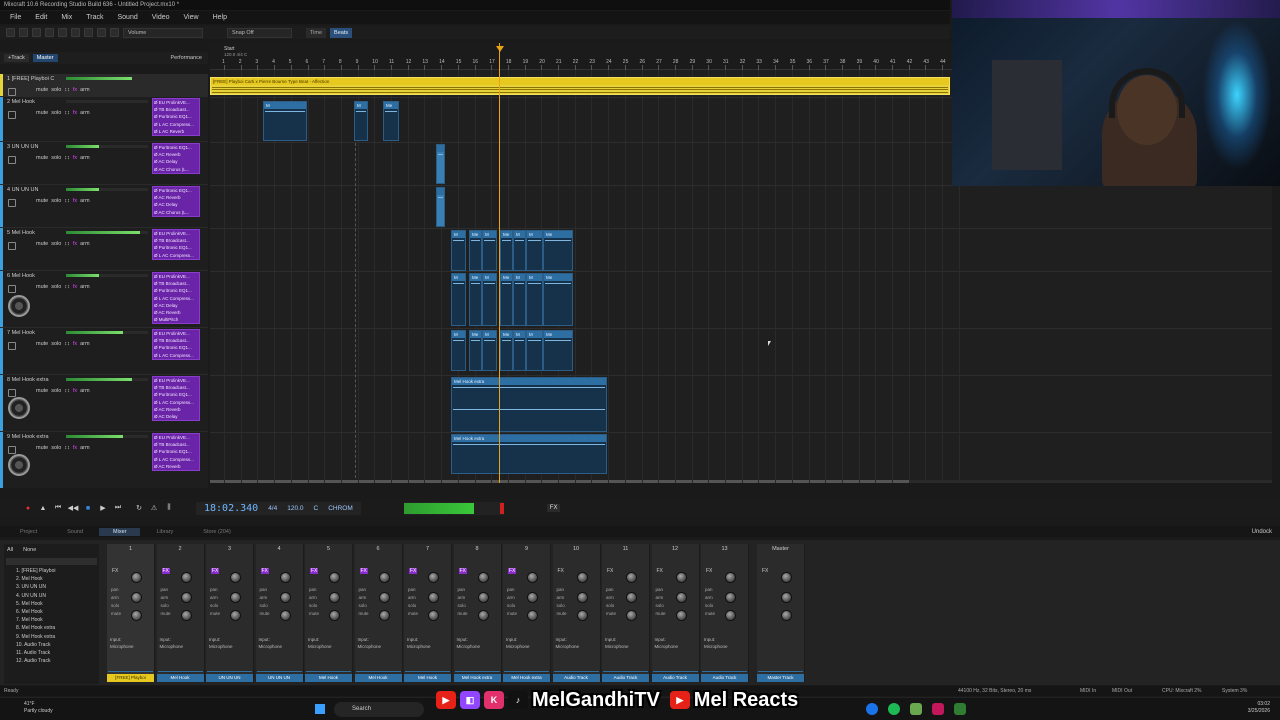  Describe the element at coordinates (440, 207) in the screenshot. I see `audio-clip` at that location.